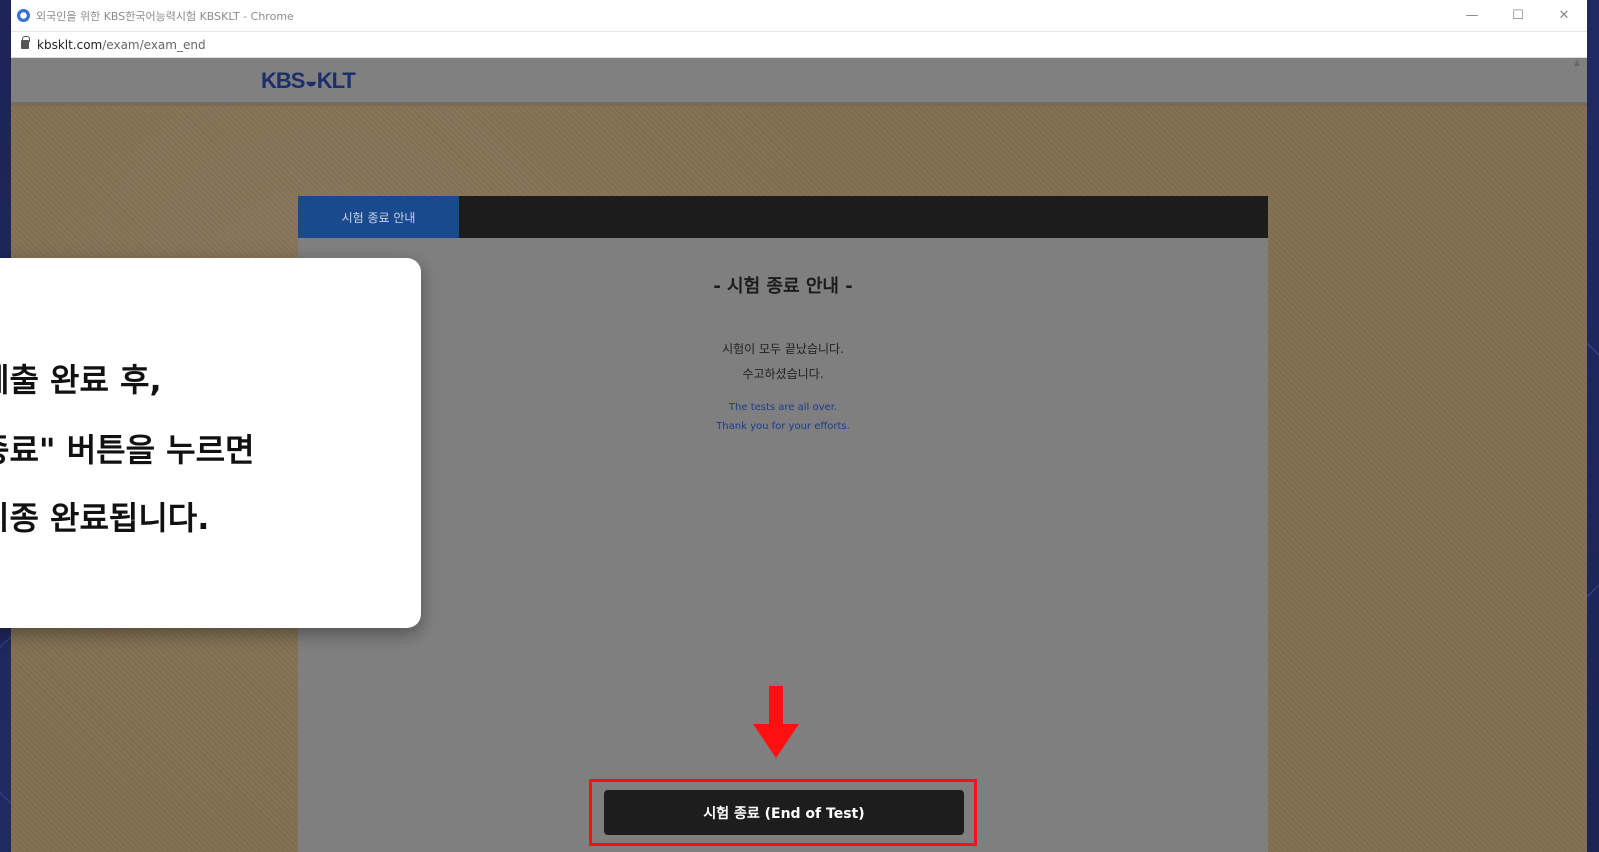 The width and height of the screenshot is (1599, 852). What do you see at coordinates (783, 217) in the screenshot?
I see `panel-topbar: 시험 종료 안내` at bounding box center [783, 217].